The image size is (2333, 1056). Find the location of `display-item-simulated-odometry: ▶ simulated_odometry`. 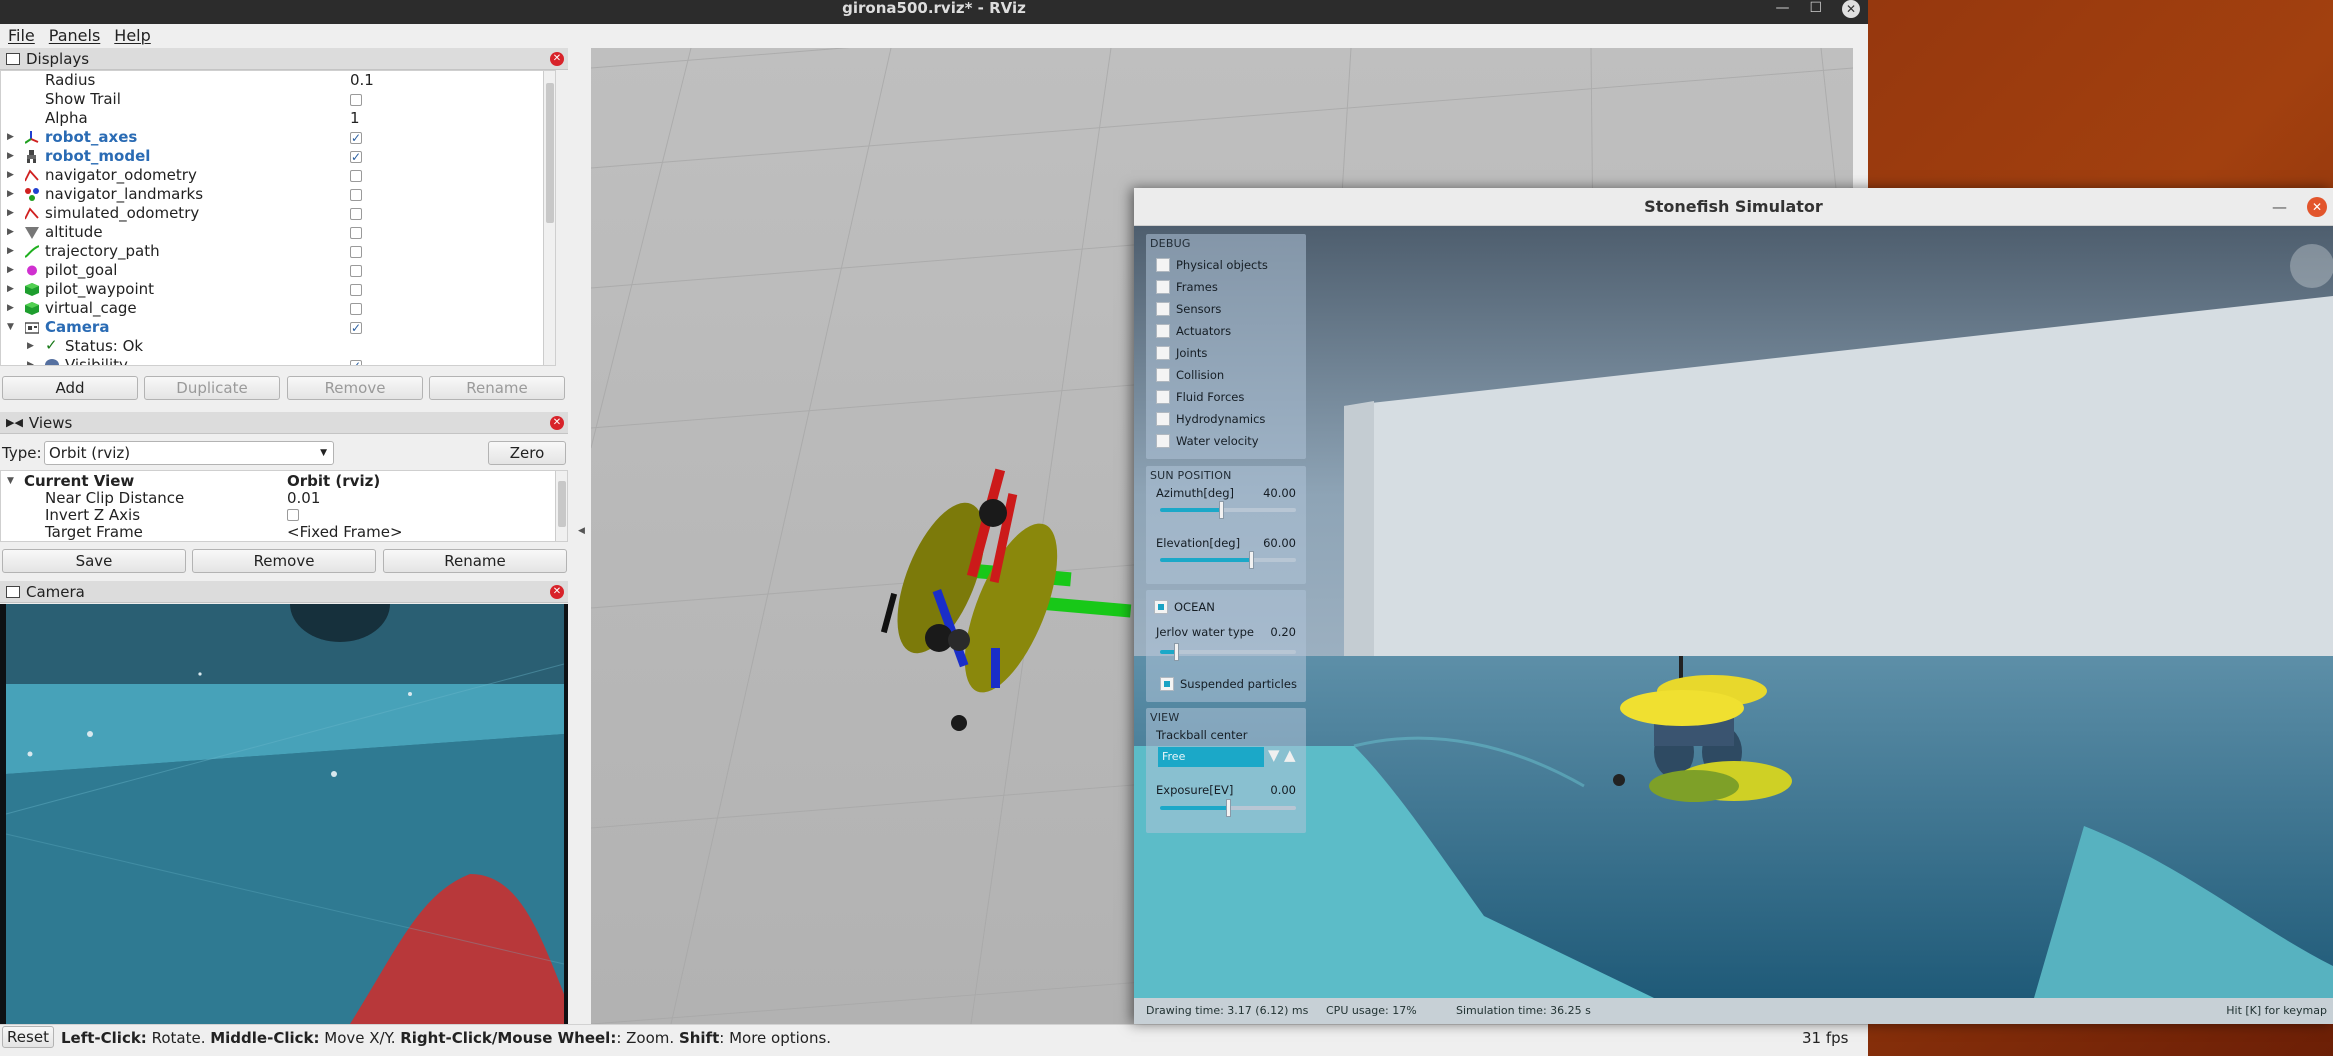

display-item-simulated-odometry: ▶ simulated_odometry is located at coordinates (278, 213).